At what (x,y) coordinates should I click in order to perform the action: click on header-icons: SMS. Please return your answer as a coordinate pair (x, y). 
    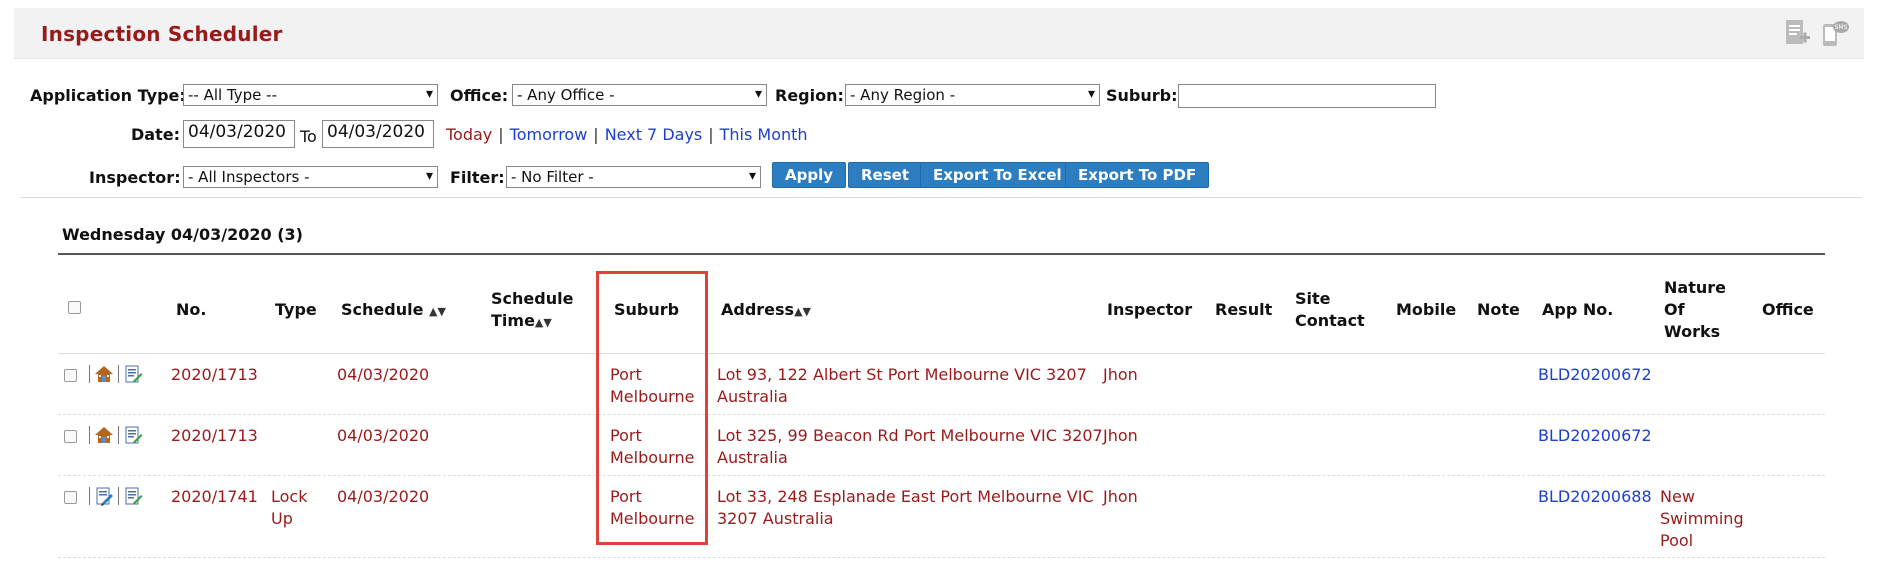
    Looking at the image, I should click on (1816, 33).